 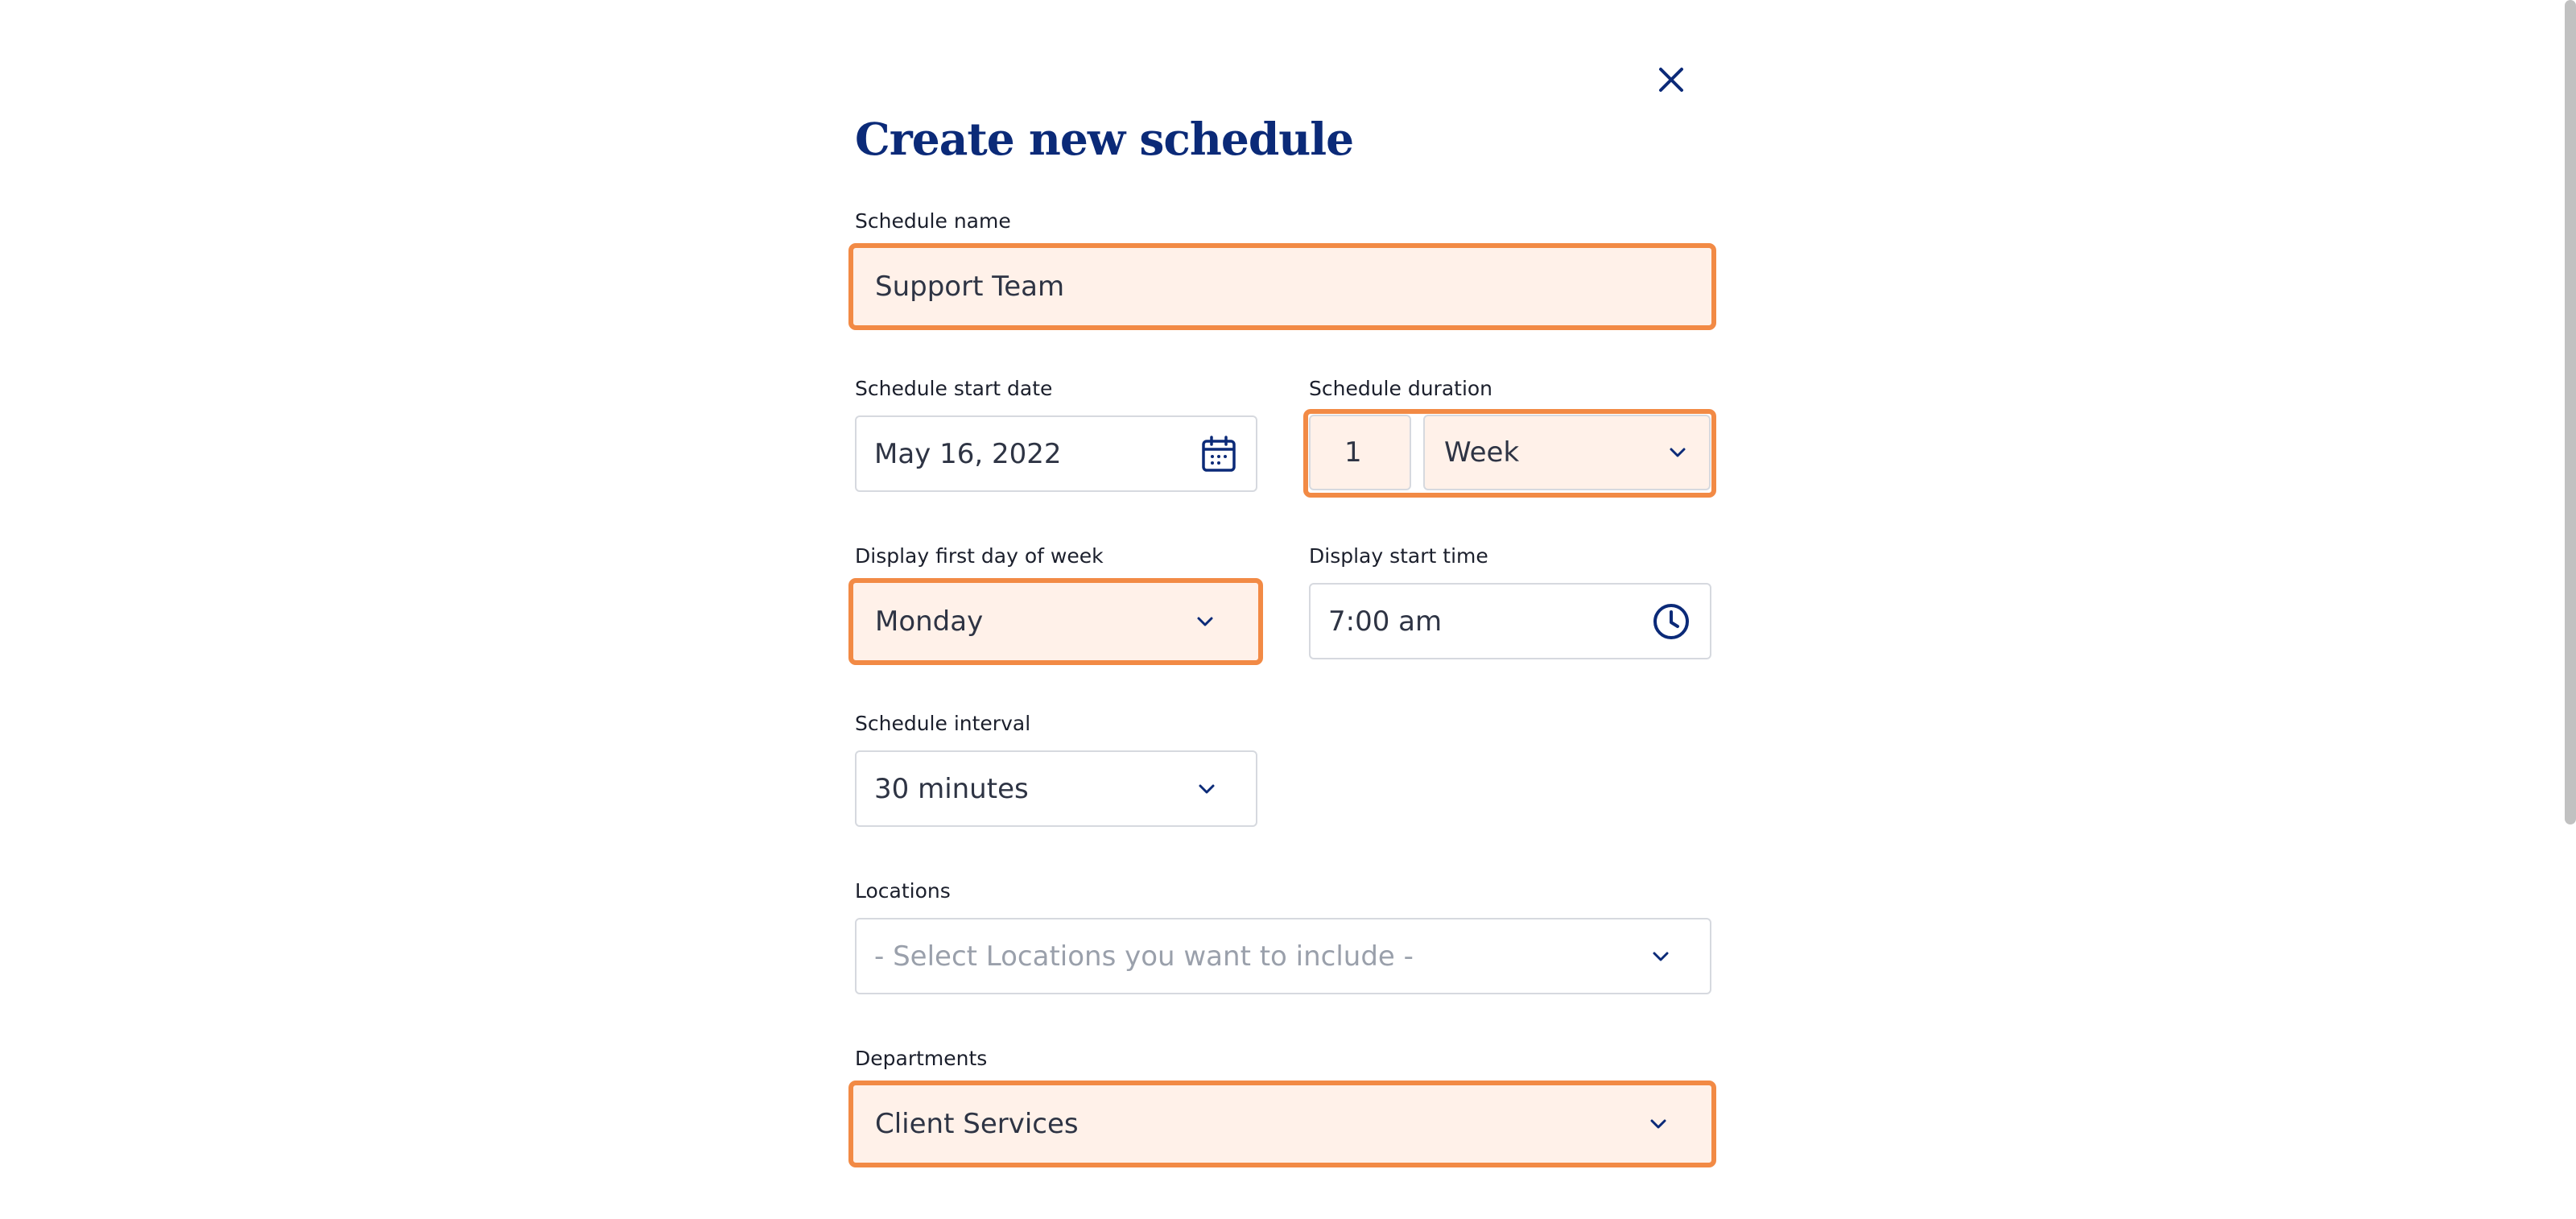 I want to click on start-time-input: 7:00 am, so click(x=1510, y=621).